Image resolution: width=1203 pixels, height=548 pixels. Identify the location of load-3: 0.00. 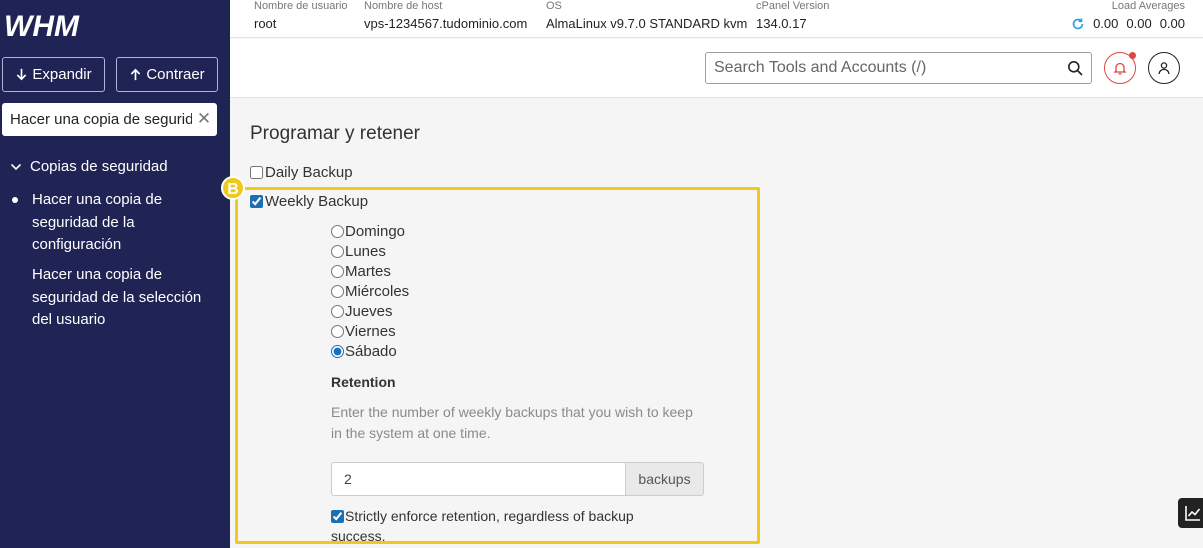
(1172, 23).